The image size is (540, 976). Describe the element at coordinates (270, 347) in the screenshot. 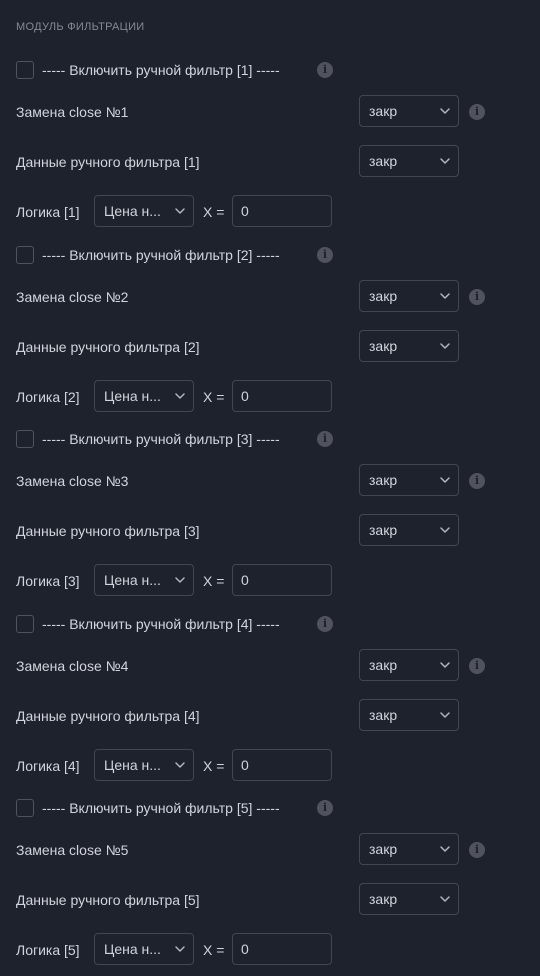

I see `manual-filter-data-row: Данные ручного фильтра [2] закр` at that location.